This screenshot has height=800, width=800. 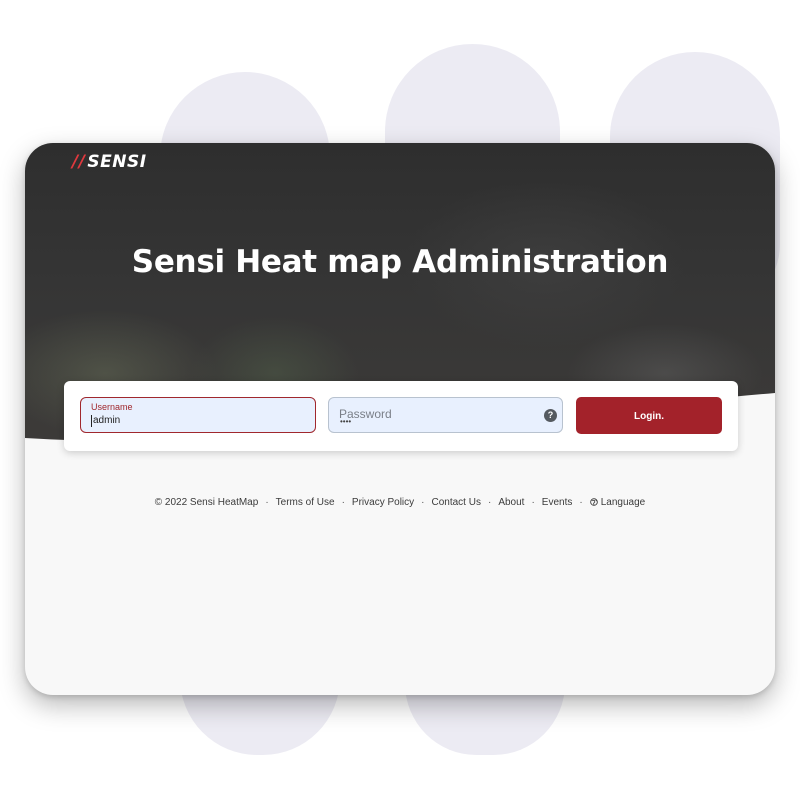 I want to click on username-value: admin, so click(x=106, y=421).